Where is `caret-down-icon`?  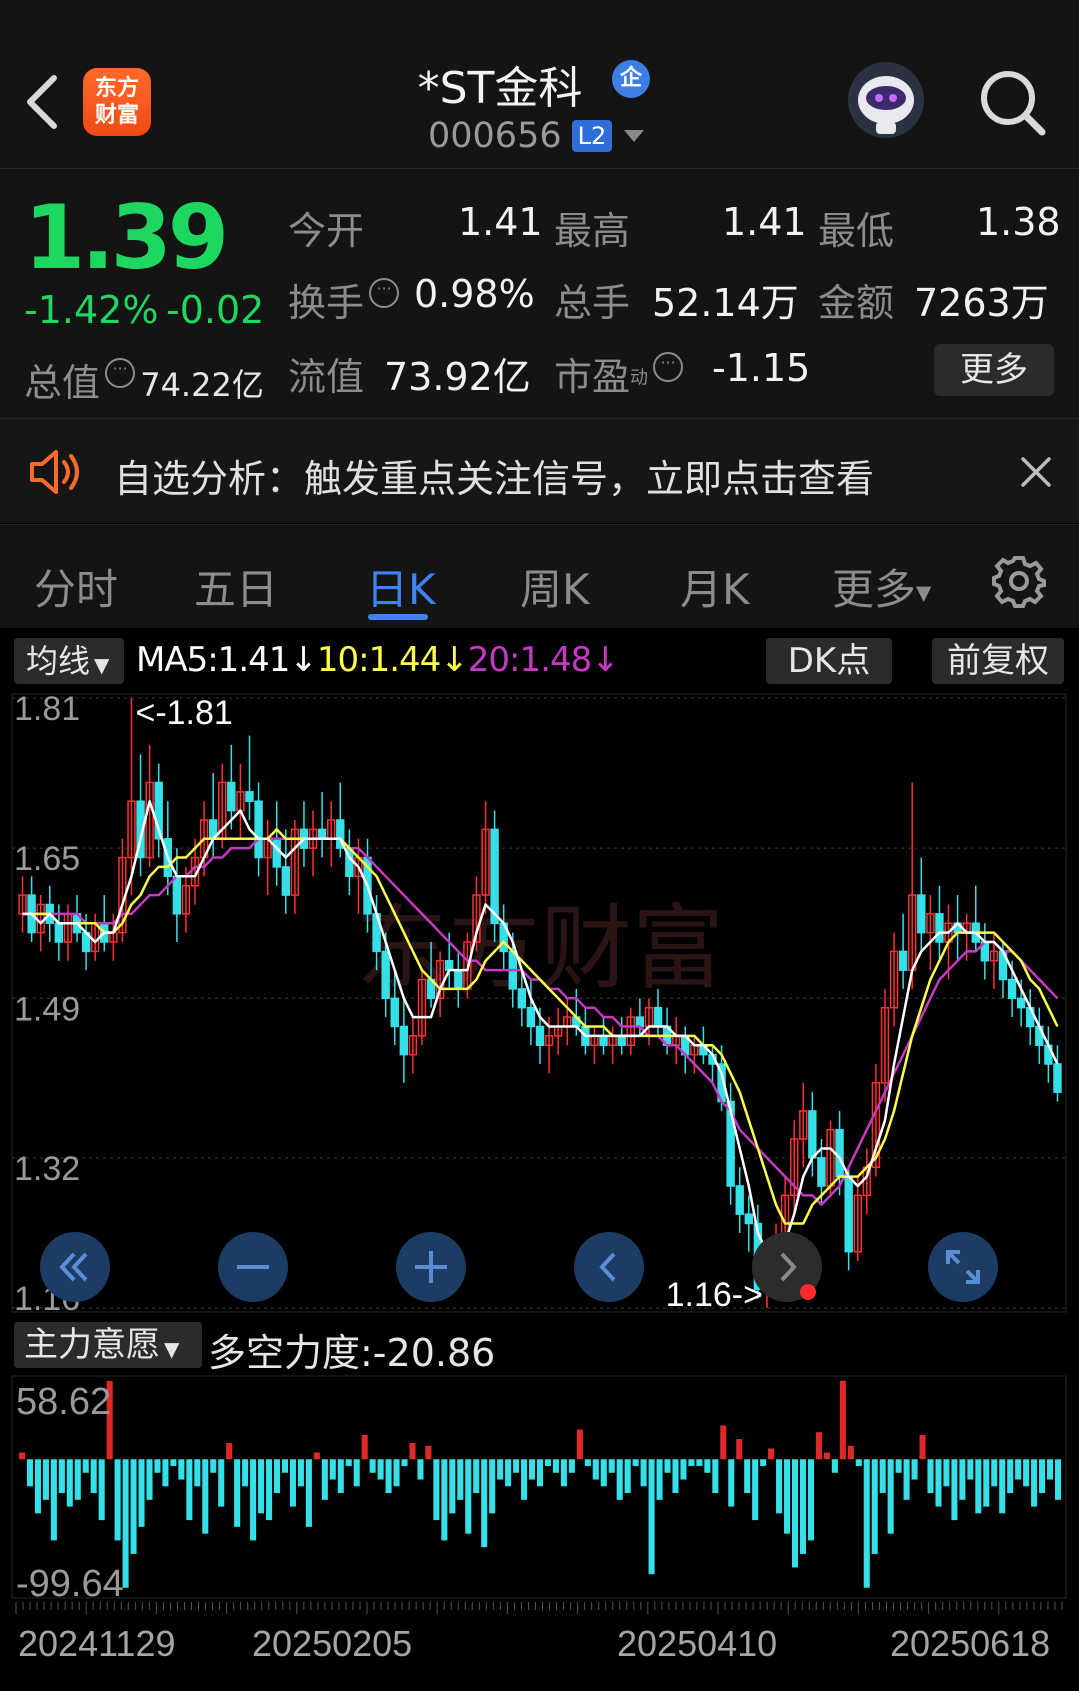
caret-down-icon is located at coordinates (634, 136).